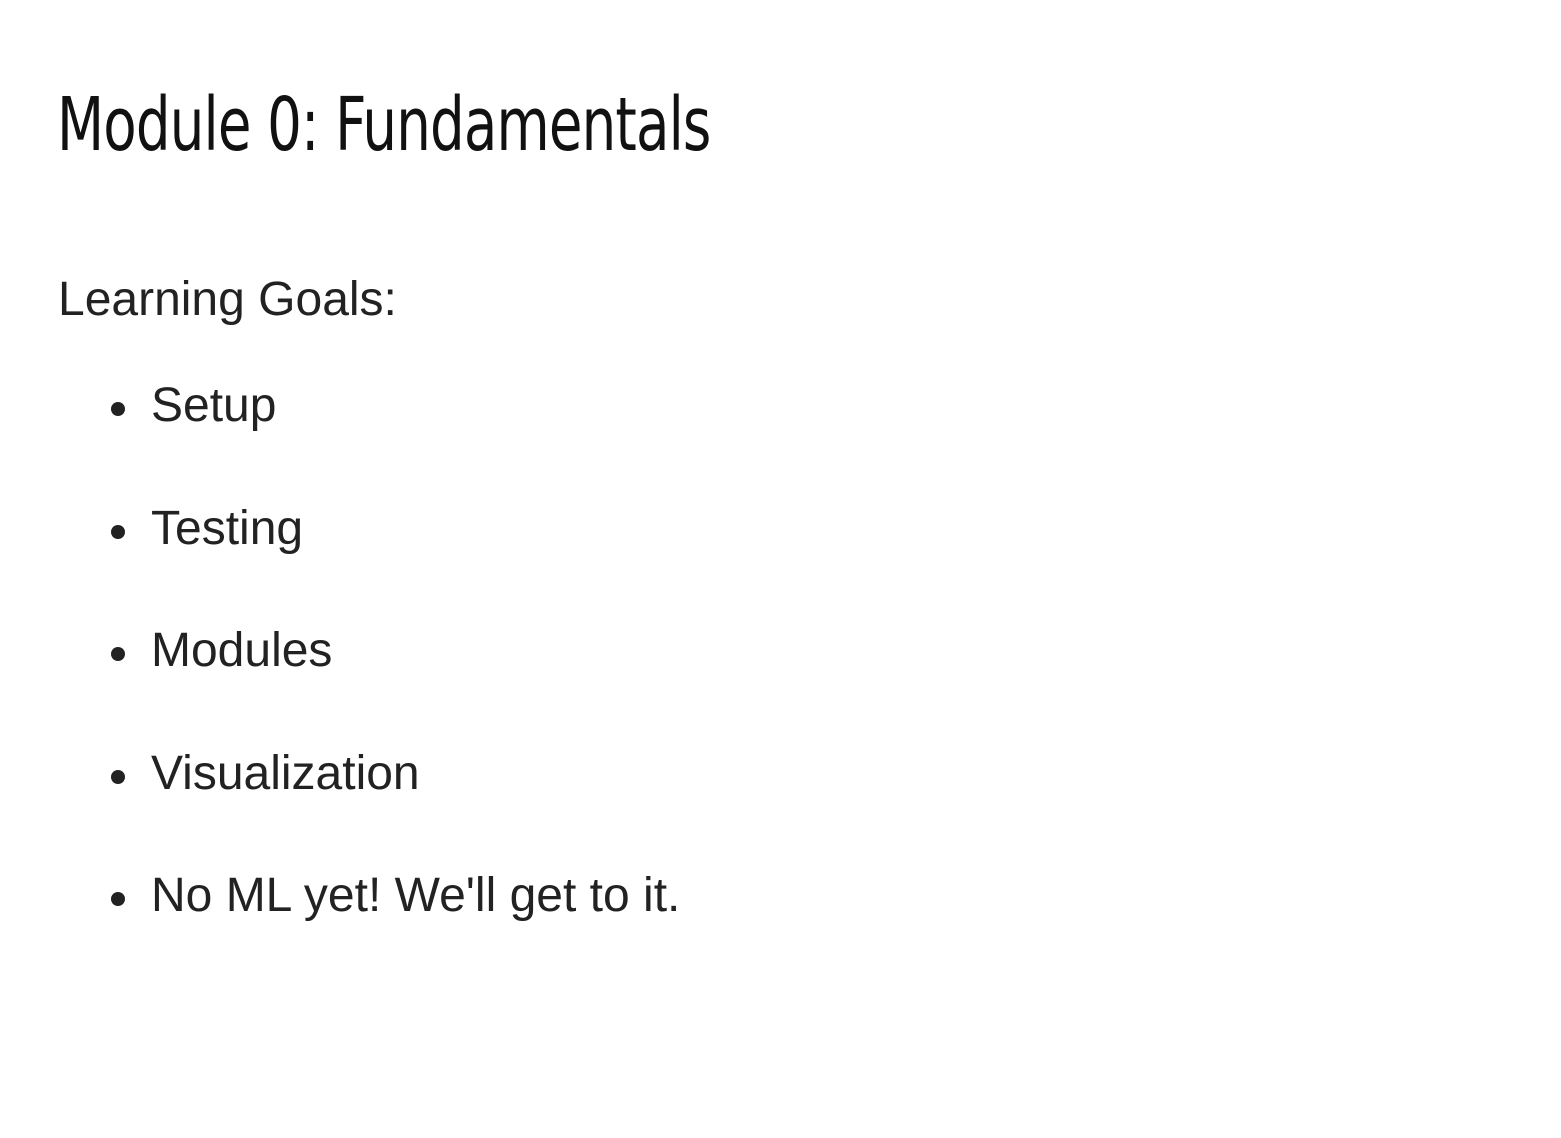 The width and height of the screenshot is (1561, 1138). Describe the element at coordinates (227, 528) in the screenshot. I see `list-item-label: Testing` at that location.